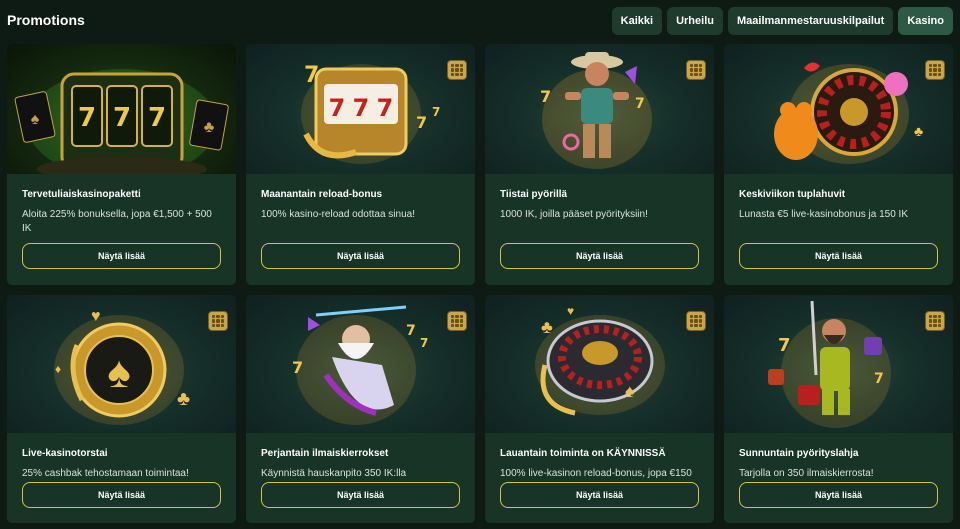 The image size is (960, 529). Describe the element at coordinates (925, 21) in the screenshot. I see `filter-casino: Kasino` at that location.